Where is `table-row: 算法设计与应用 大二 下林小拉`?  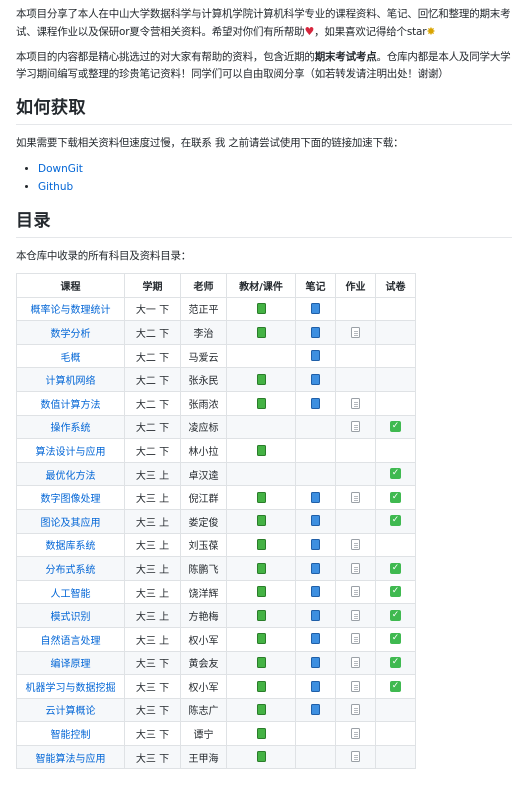 table-row: 算法设计与应用 大二 下林小拉 is located at coordinates (216, 450).